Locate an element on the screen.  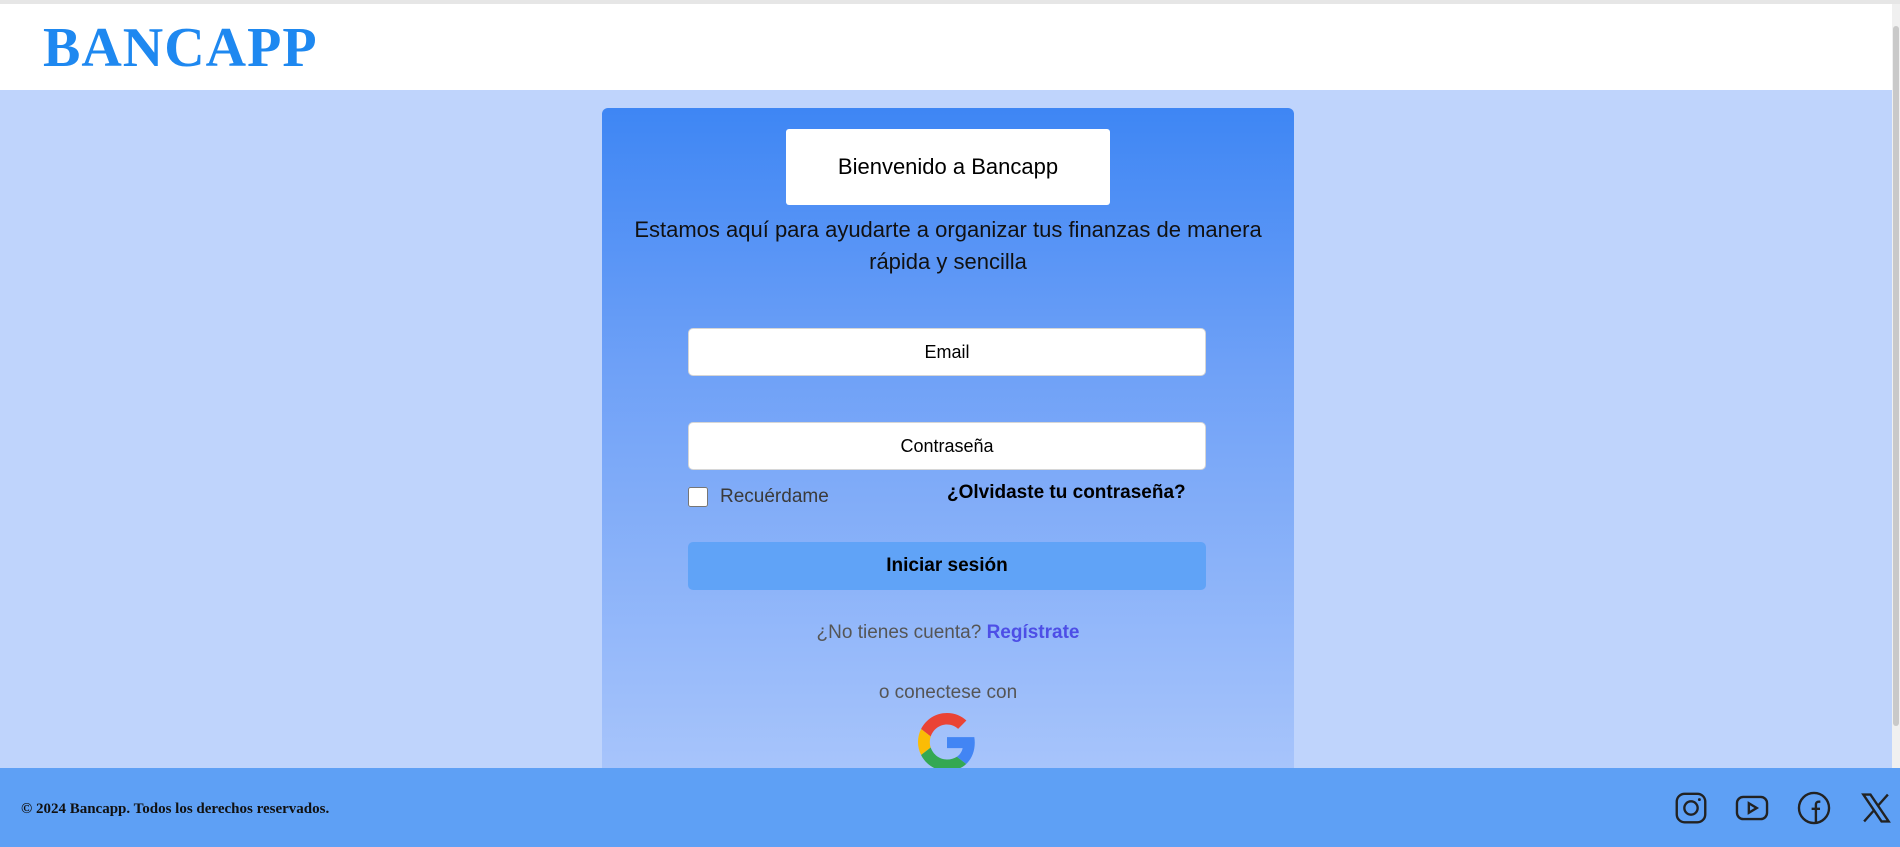
no-account-row: ¿No tienes cuenta? Regístrate is located at coordinates (948, 633).